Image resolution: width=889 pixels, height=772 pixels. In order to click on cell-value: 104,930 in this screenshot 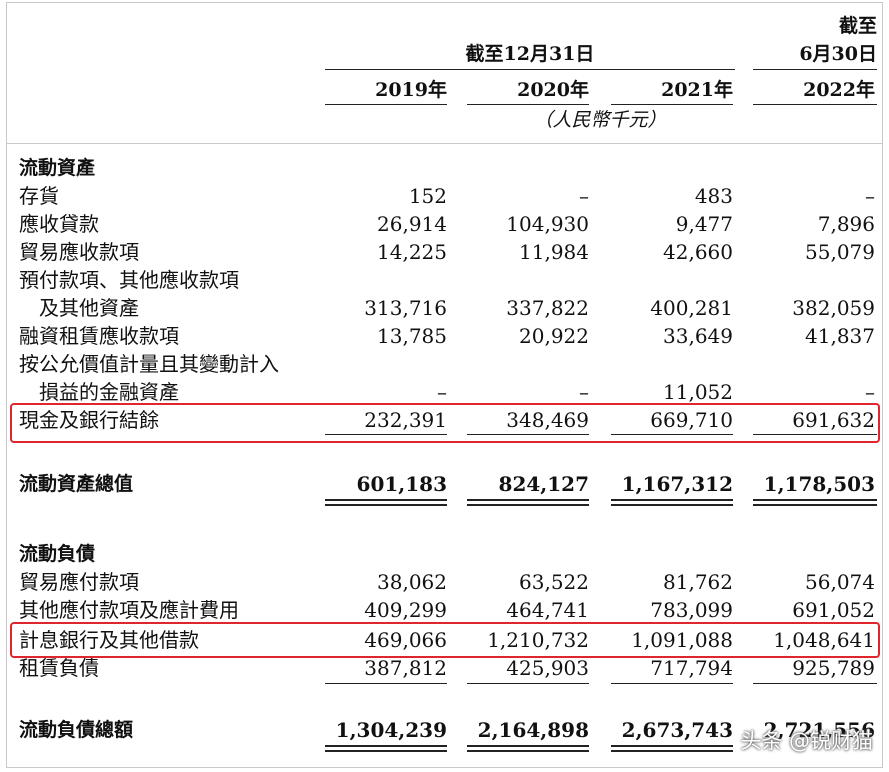, I will do `click(547, 224)`.